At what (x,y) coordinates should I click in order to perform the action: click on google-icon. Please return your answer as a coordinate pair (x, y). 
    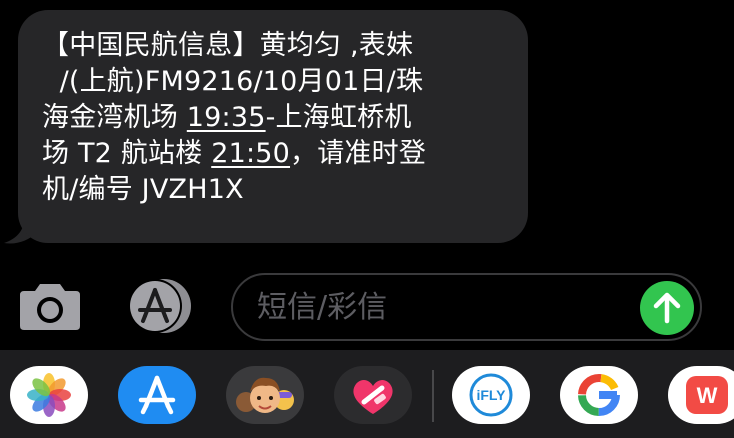
    Looking at the image, I should click on (599, 395).